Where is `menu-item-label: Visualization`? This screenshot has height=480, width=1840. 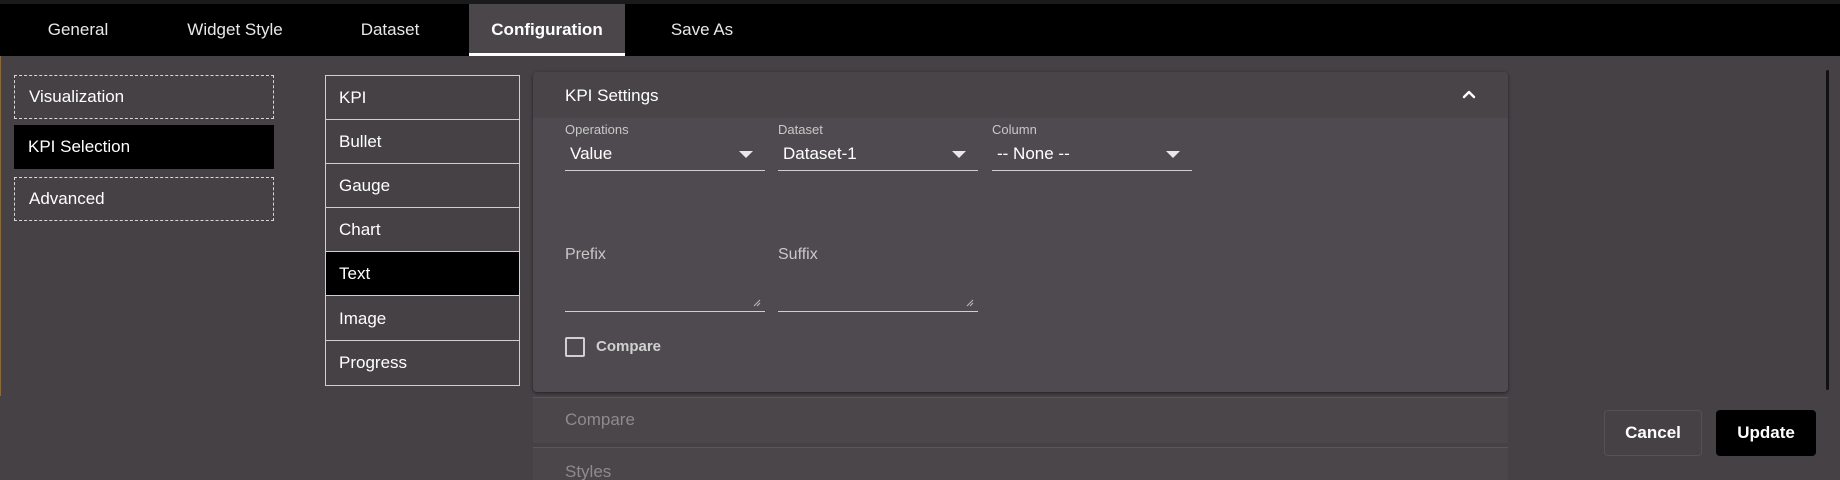 menu-item-label: Visualization is located at coordinates (77, 96).